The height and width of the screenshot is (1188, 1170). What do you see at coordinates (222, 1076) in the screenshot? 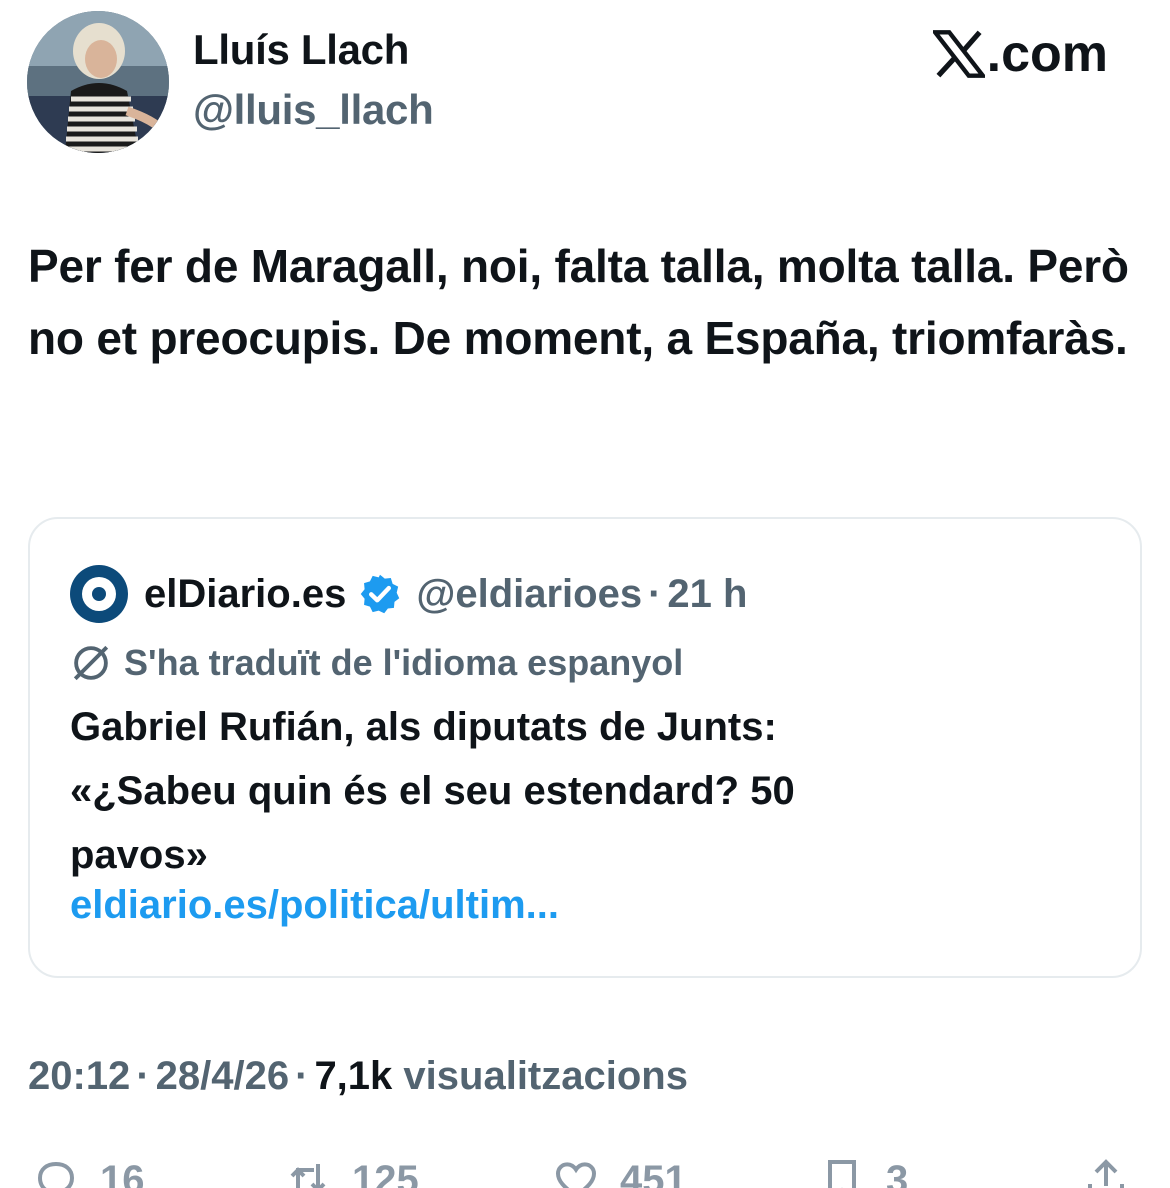
I see `tweet-date: 28/4/26` at bounding box center [222, 1076].